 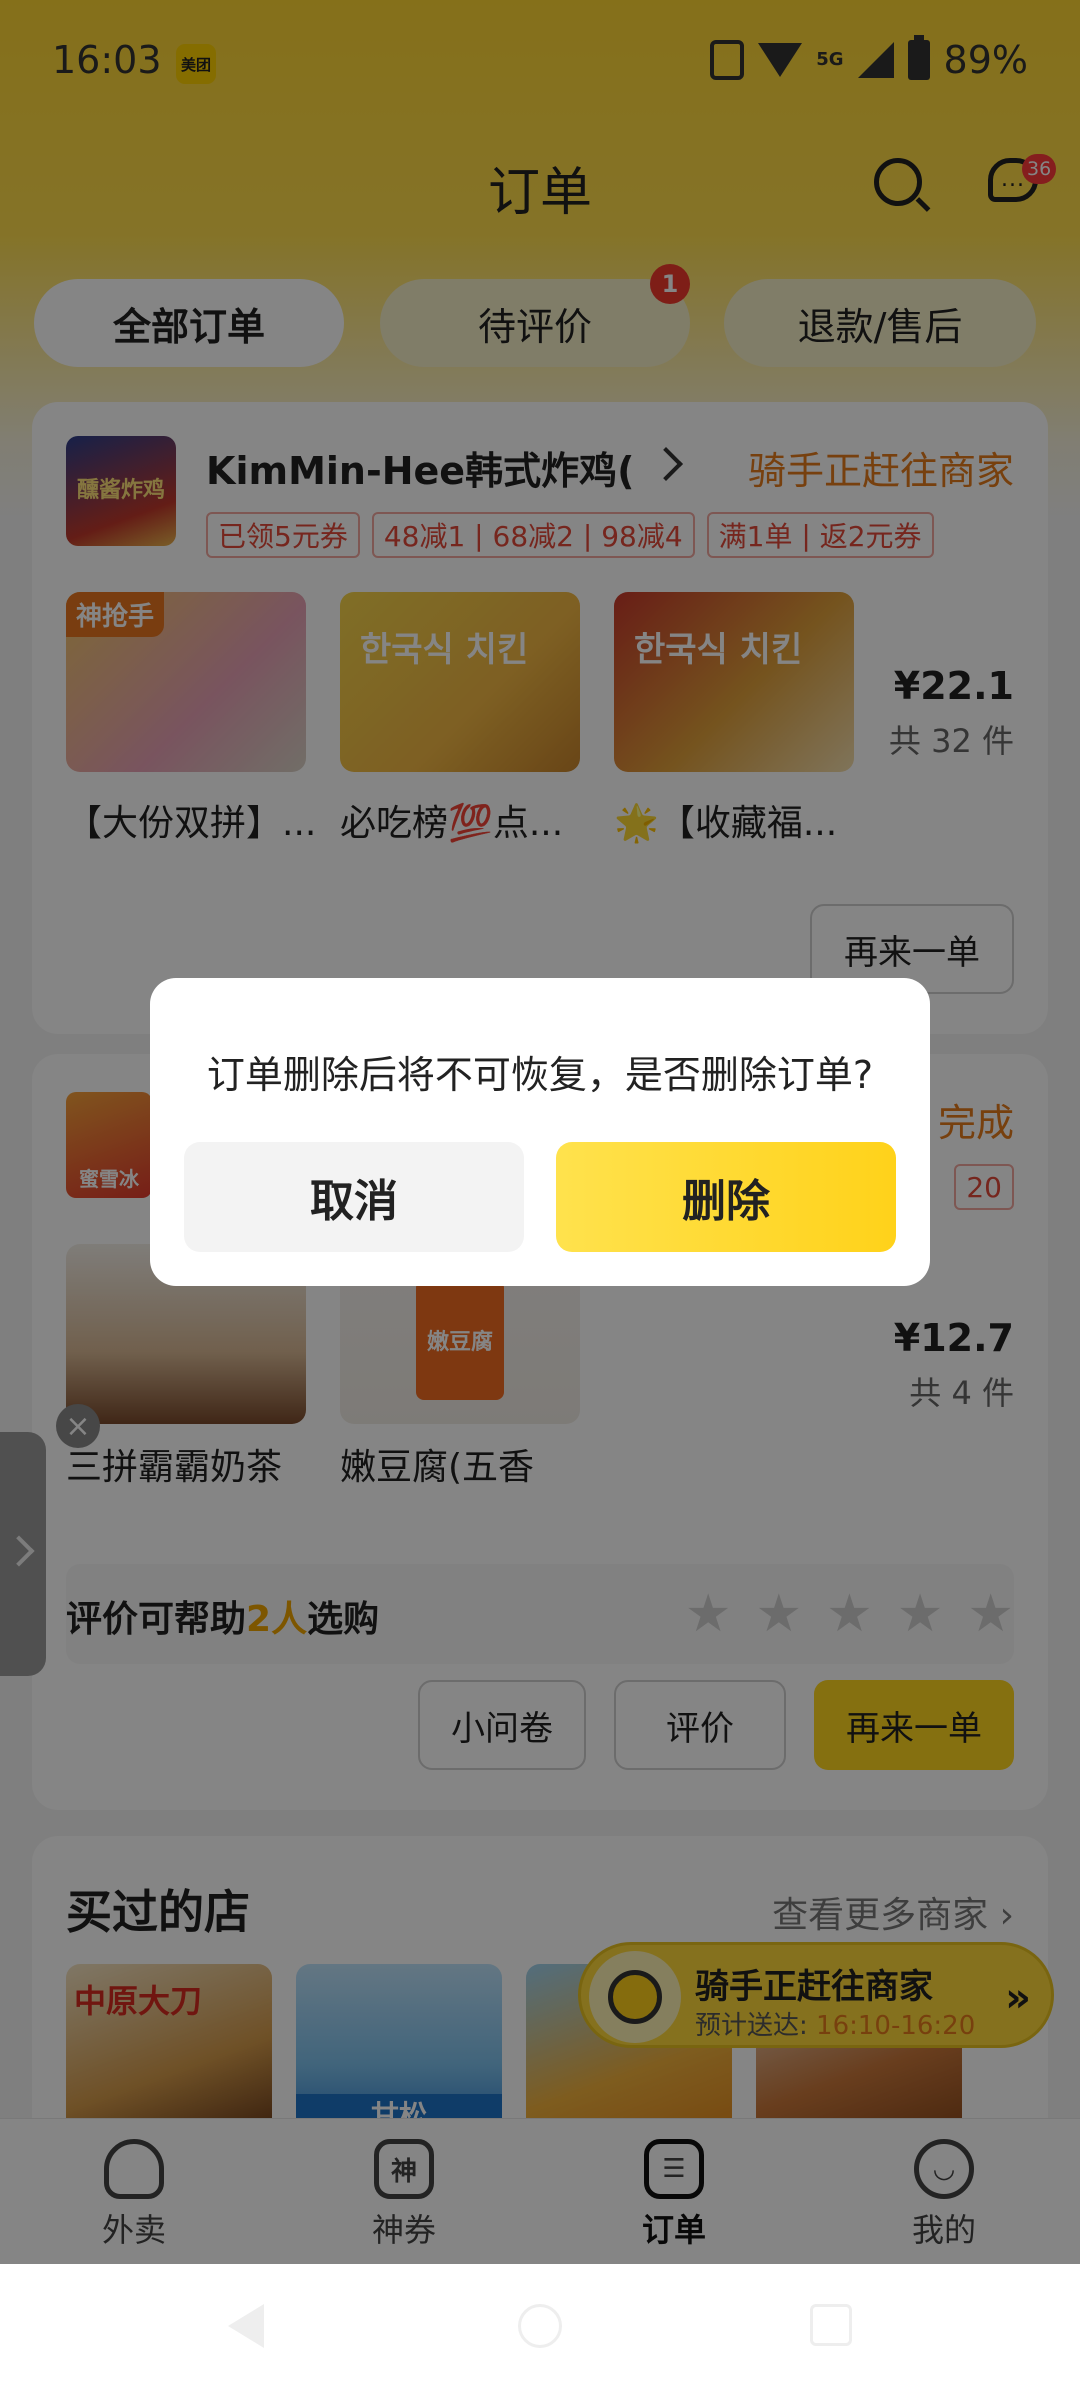 I want to click on back-icon, so click(x=246, y=2326).